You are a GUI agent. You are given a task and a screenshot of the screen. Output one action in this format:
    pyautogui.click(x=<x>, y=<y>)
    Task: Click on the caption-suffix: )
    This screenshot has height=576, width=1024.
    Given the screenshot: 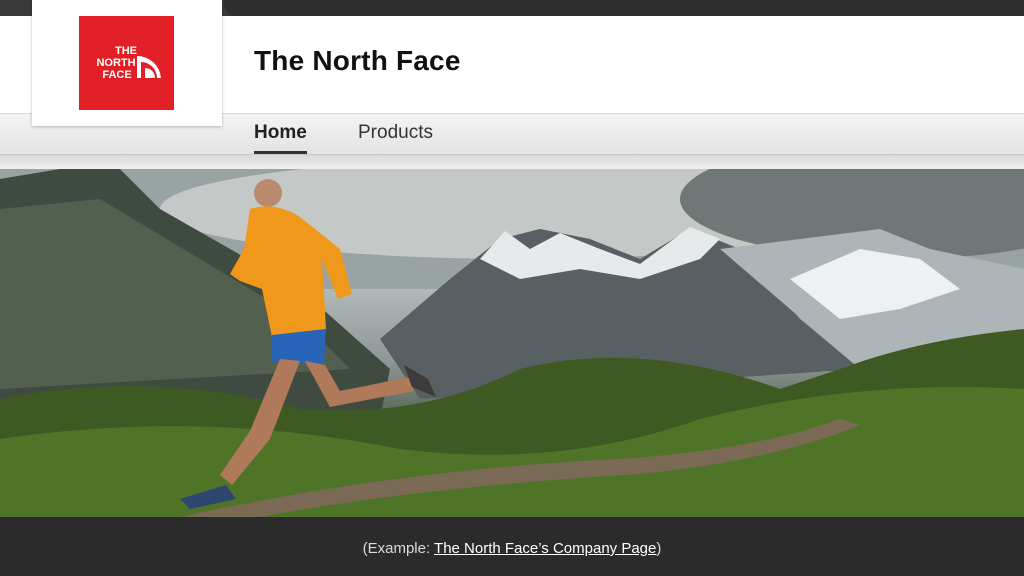 What is the action you would take?
    pyautogui.click(x=659, y=548)
    